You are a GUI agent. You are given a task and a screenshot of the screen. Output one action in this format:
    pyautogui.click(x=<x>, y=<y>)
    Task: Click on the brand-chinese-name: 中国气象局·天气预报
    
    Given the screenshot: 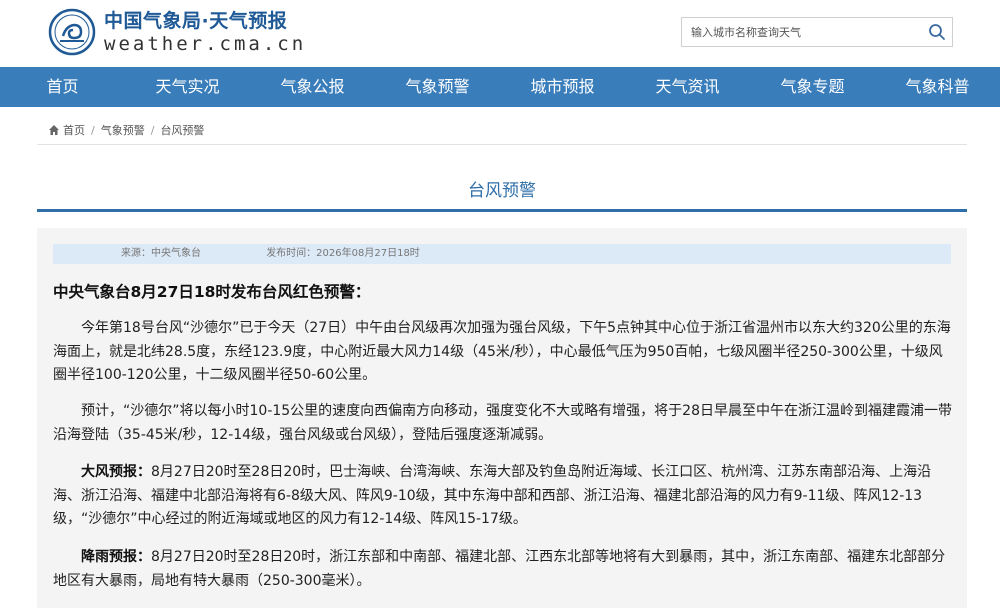 What is the action you would take?
    pyautogui.click(x=196, y=21)
    